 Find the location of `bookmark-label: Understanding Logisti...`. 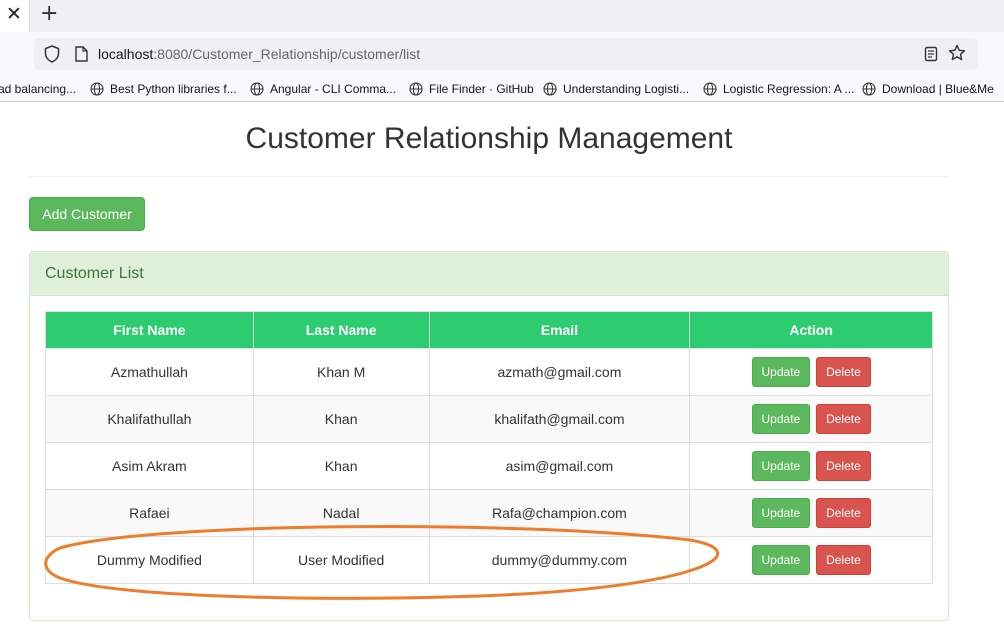

bookmark-label: Understanding Logisti... is located at coordinates (626, 89).